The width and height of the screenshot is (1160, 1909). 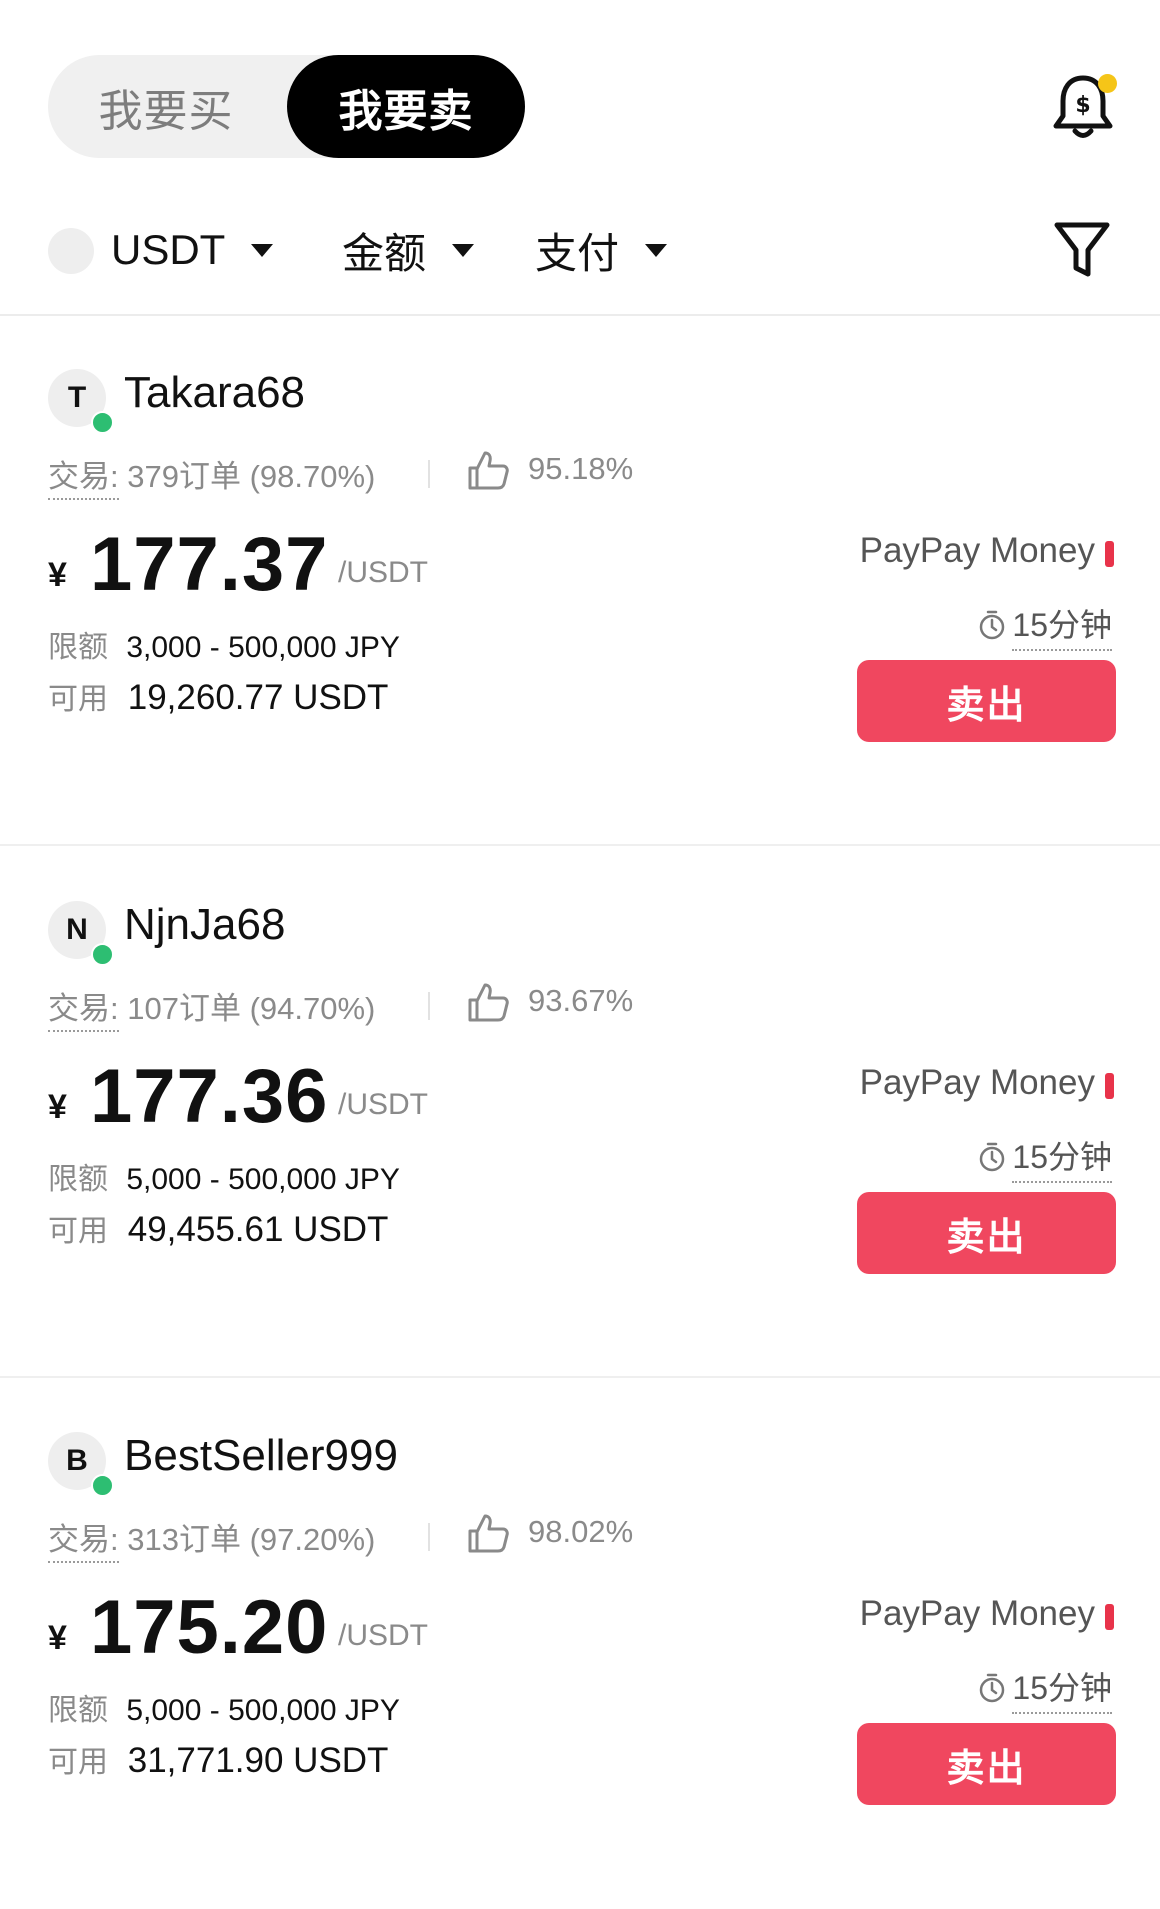 I want to click on limit-row: 限额 3,000 - 500,000 JPY, so click(x=224, y=644).